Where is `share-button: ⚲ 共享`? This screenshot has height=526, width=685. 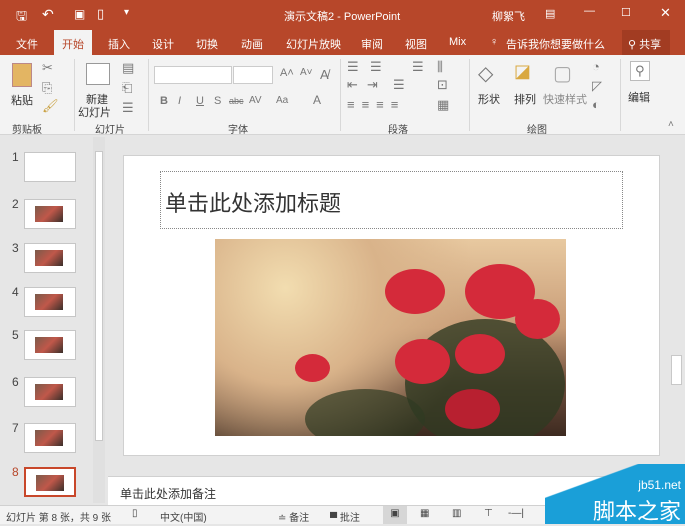 share-button: ⚲ 共享 is located at coordinates (646, 42).